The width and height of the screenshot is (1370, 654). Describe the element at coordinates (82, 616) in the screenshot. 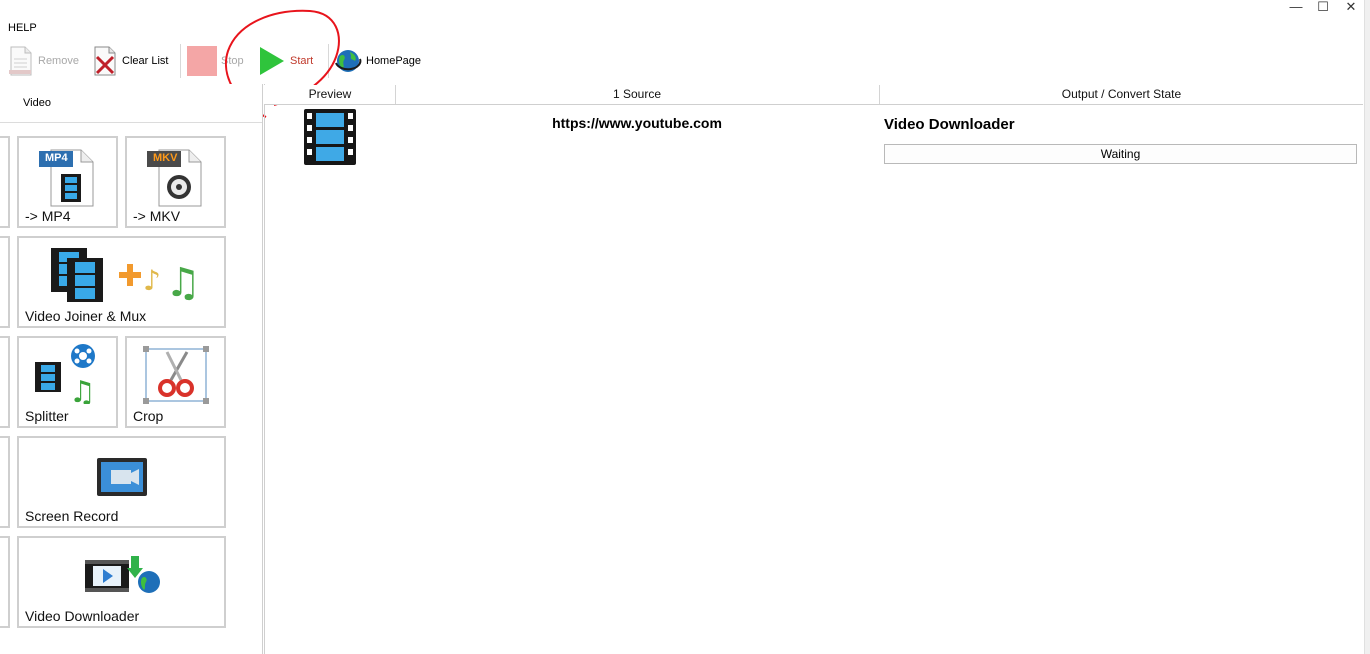

I see `tile-label: Video Downloader` at that location.